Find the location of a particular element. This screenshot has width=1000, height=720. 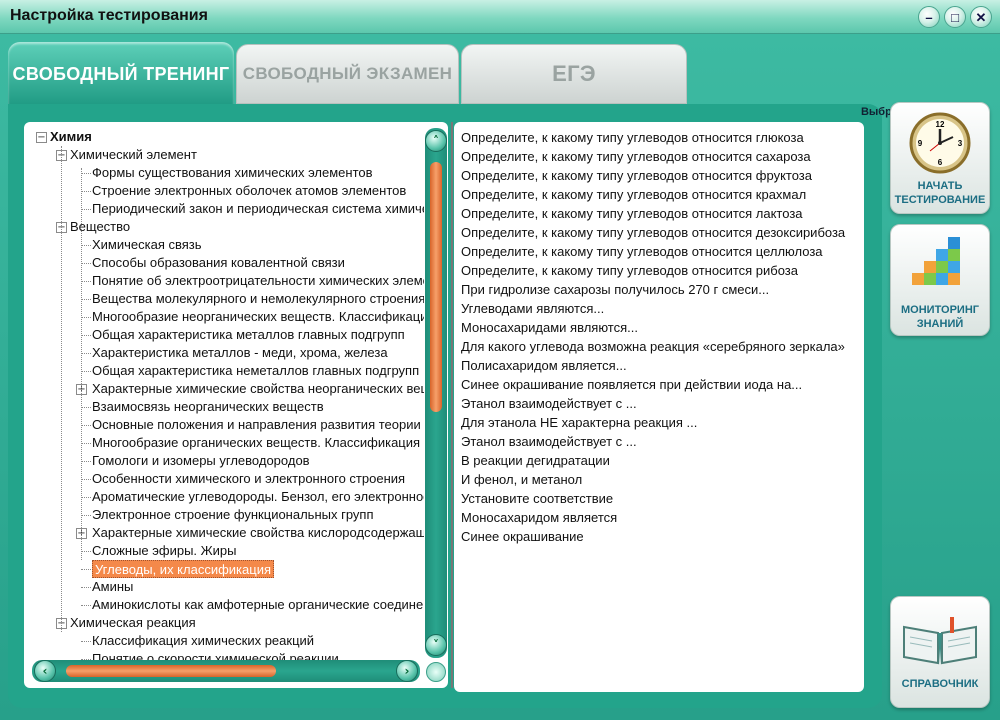

start-label-2: ТЕСТИРОВАНИЕ is located at coordinates (940, 200).